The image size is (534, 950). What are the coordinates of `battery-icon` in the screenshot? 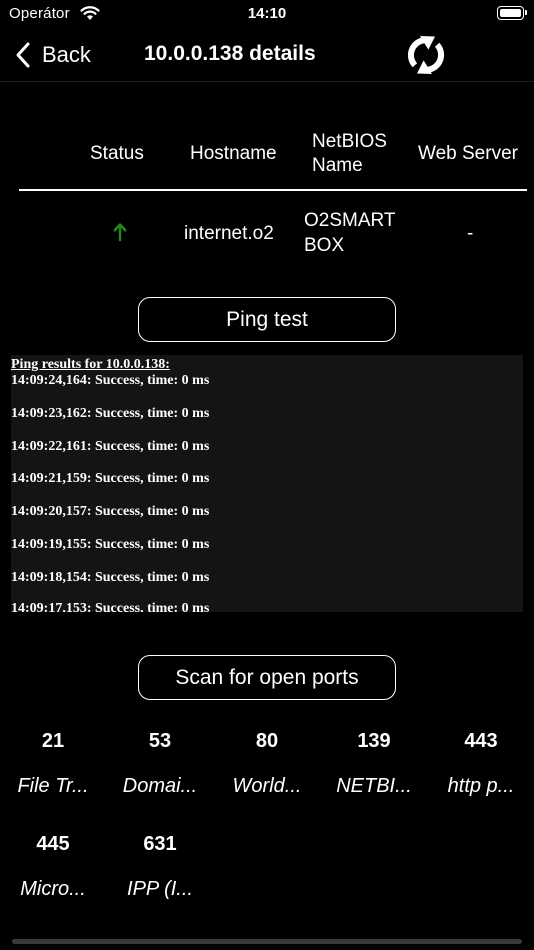 It's located at (512, 13).